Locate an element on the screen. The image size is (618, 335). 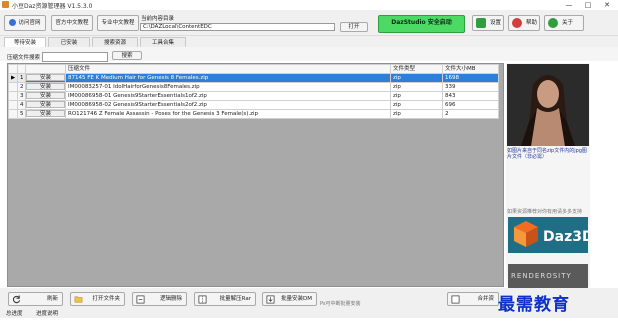
total-progress-label: 总进度 is located at coordinates (14, 314).